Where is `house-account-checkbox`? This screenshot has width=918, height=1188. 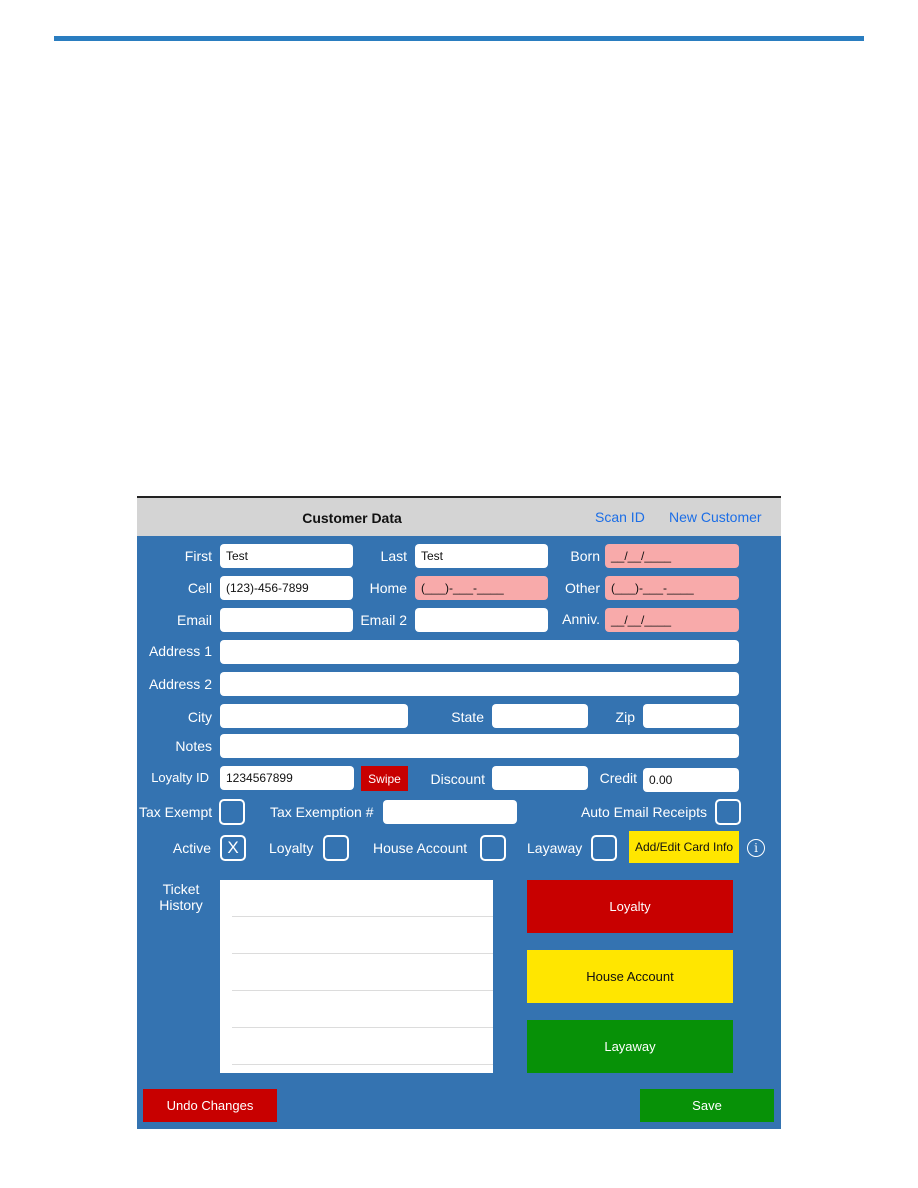
house-account-checkbox is located at coordinates (493, 848).